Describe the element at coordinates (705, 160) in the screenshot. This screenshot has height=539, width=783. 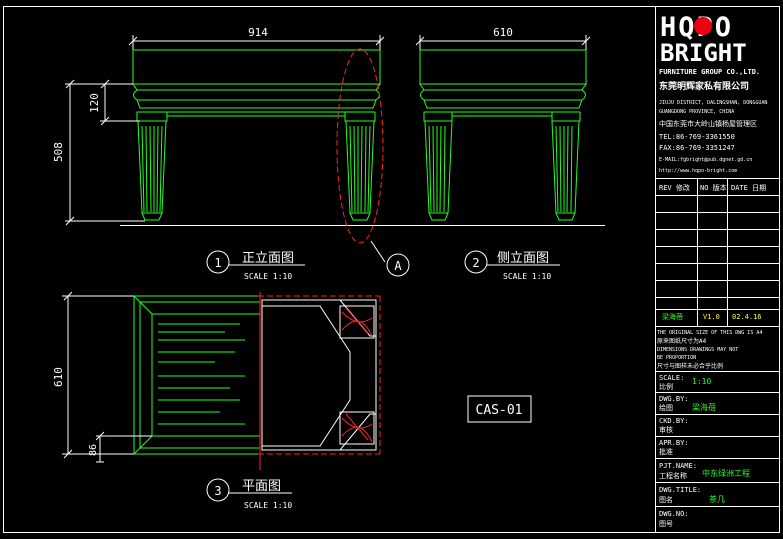
I see `svg-text:E-MAIL:fgbright@pub.dgnet.gd.c: E-MAIL:fgbright@pub.dgnet.gd.cn` at that location.